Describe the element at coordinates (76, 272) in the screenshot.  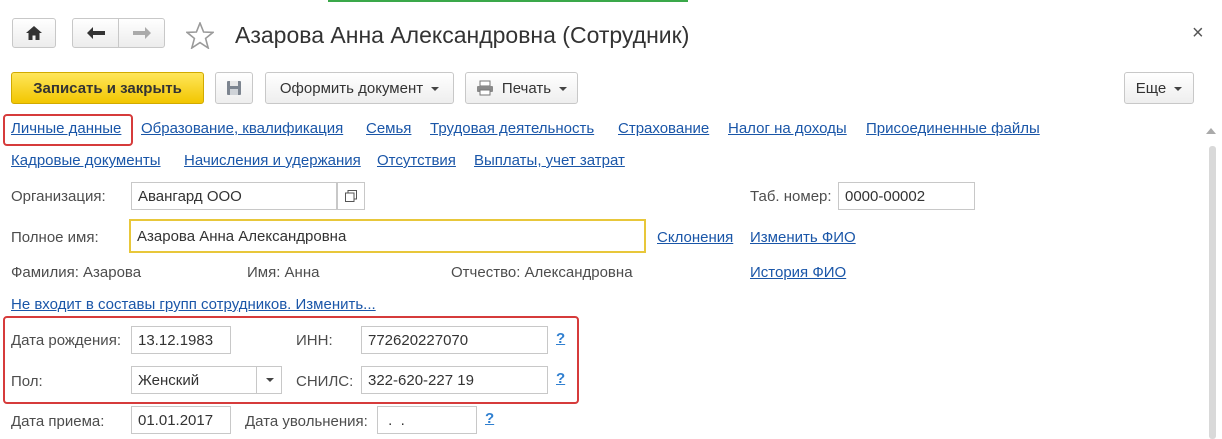
I see `surname-text: Фамилия: Азарова` at that location.